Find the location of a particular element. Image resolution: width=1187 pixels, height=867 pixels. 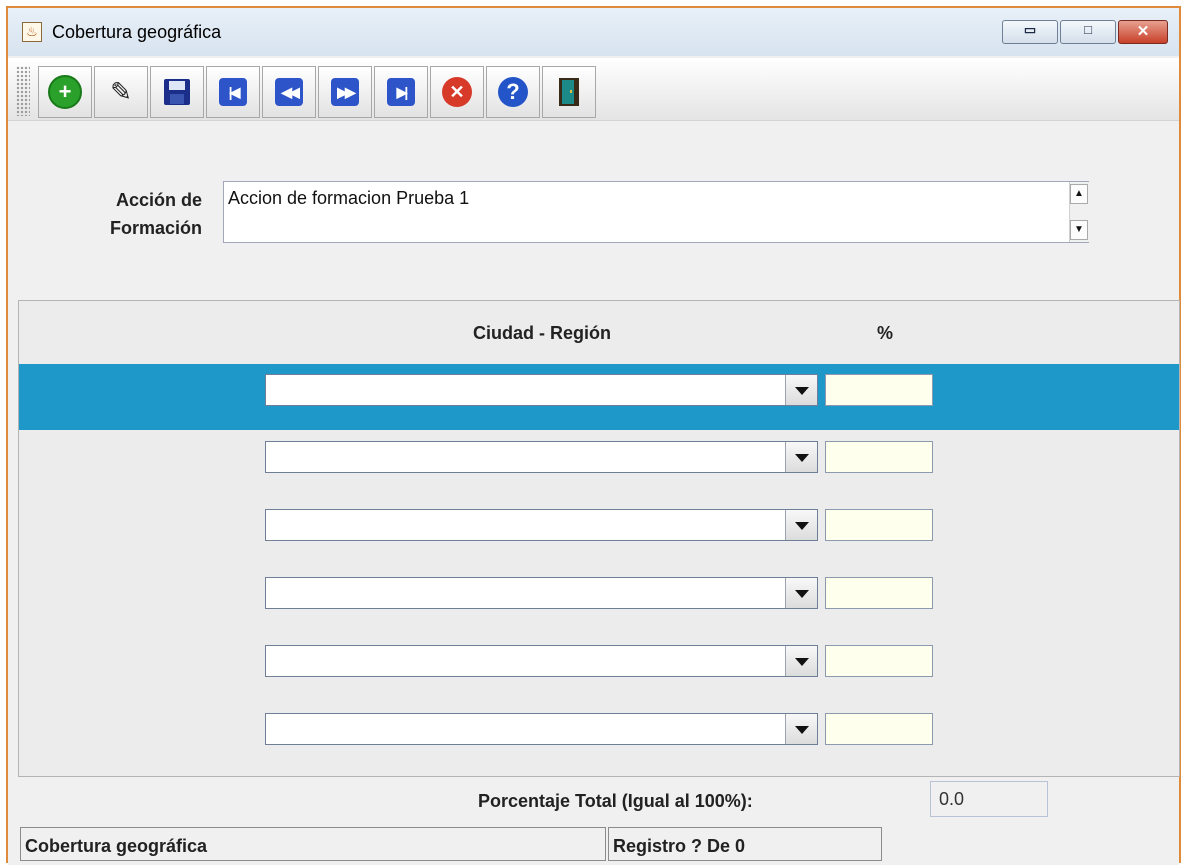

exit-door-icon is located at coordinates (569, 92).